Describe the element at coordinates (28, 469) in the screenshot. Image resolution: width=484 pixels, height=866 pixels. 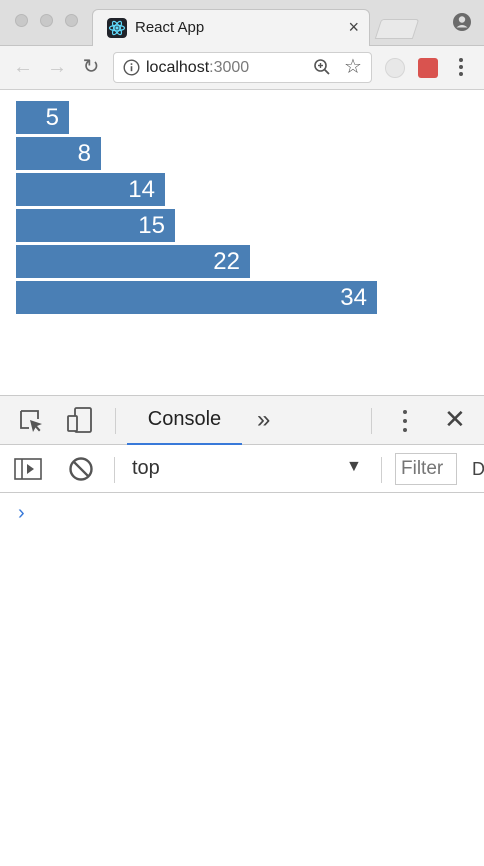
I see `show-sidebar-icon` at that location.